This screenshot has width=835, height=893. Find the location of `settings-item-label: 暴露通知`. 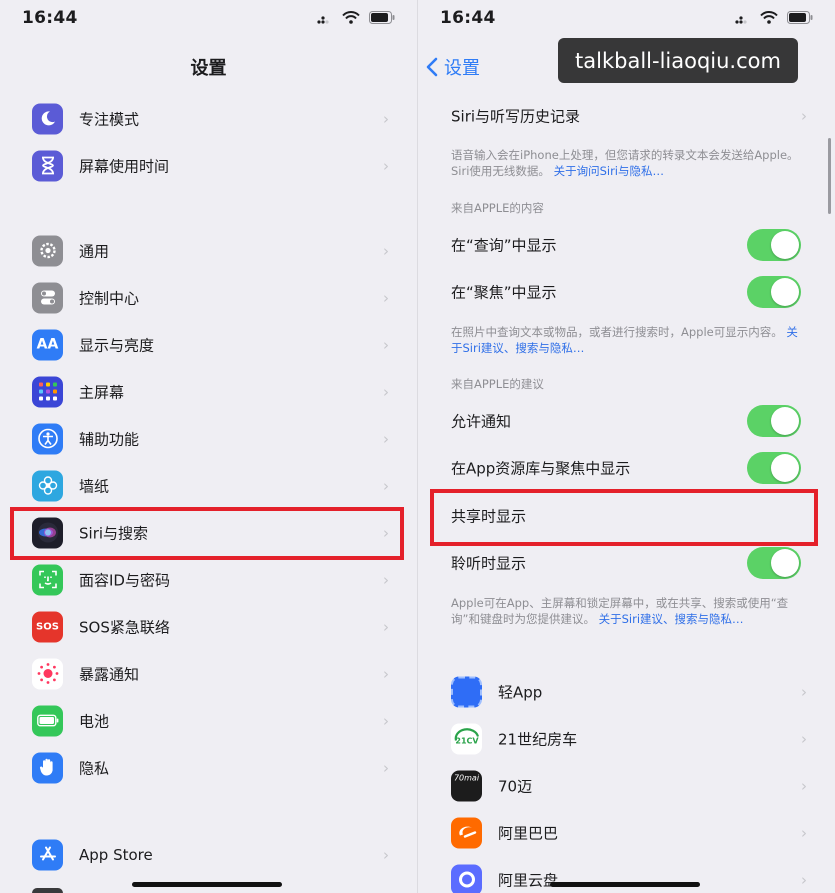

settings-item-label: 暴露通知 is located at coordinates (109, 674).